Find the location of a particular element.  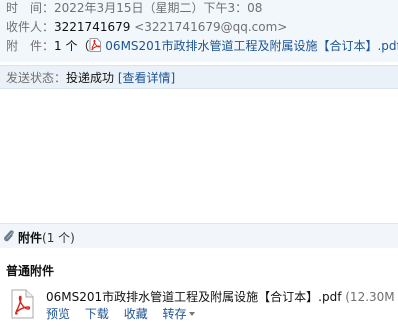

paperclip-icon is located at coordinates (9, 236).